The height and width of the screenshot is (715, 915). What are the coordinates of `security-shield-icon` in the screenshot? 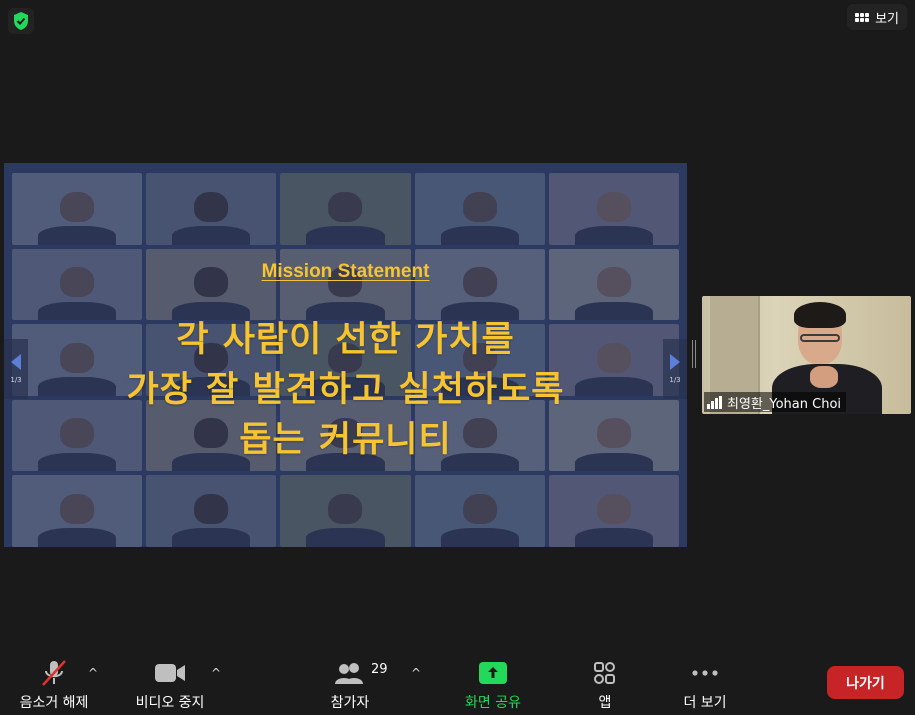 It's located at (21, 21).